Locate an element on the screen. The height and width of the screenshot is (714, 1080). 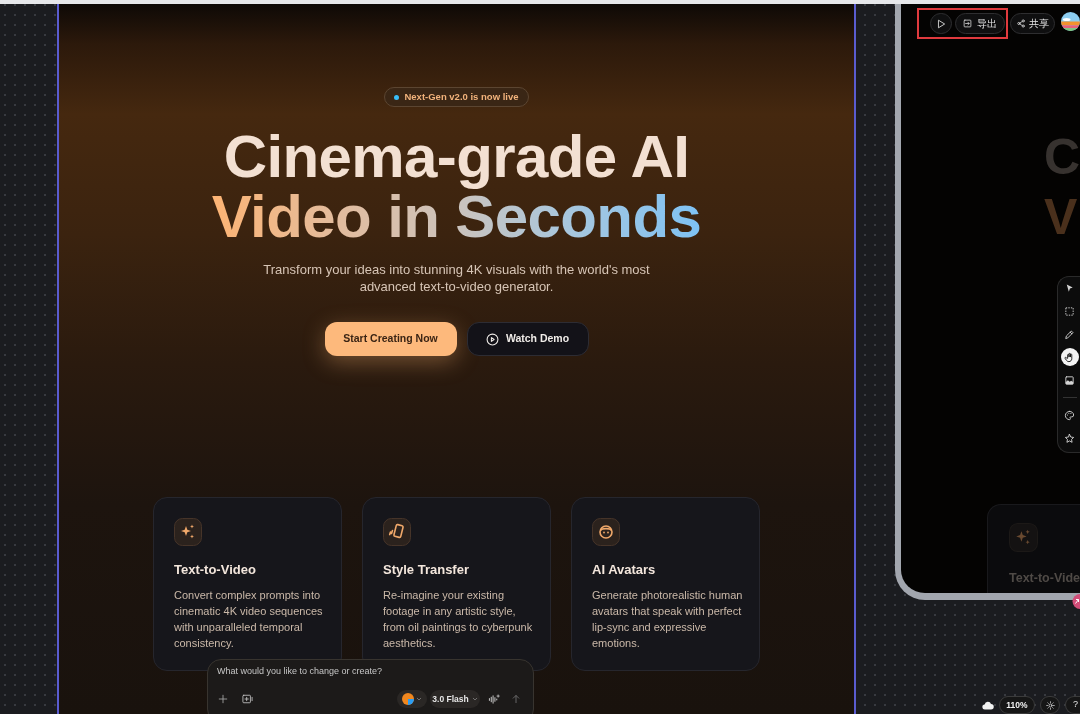
play-icon is located at coordinates (941, 23).